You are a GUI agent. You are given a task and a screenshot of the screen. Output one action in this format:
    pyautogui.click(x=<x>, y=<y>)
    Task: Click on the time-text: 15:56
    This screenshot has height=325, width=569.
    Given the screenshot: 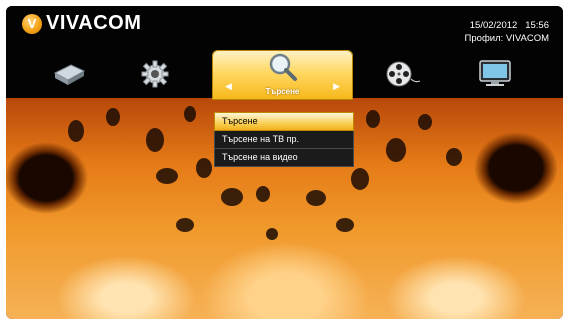 What is the action you would take?
    pyautogui.click(x=537, y=25)
    